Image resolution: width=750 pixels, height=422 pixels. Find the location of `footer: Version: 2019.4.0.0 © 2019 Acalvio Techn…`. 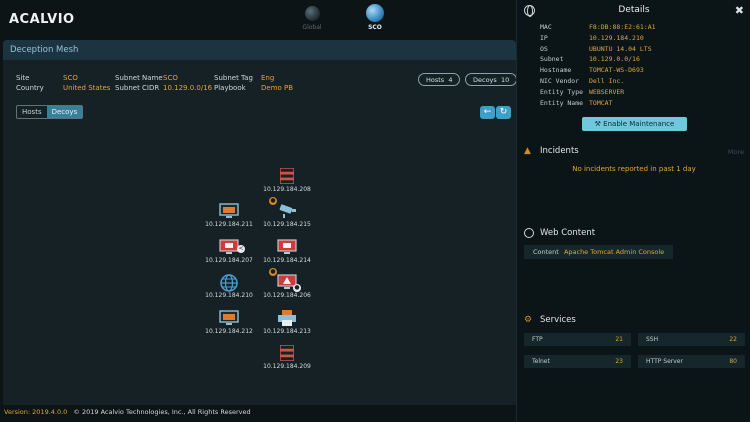

footer: Version: 2019.4.0.0 © 2019 Acalvio Techn… is located at coordinates (127, 412).